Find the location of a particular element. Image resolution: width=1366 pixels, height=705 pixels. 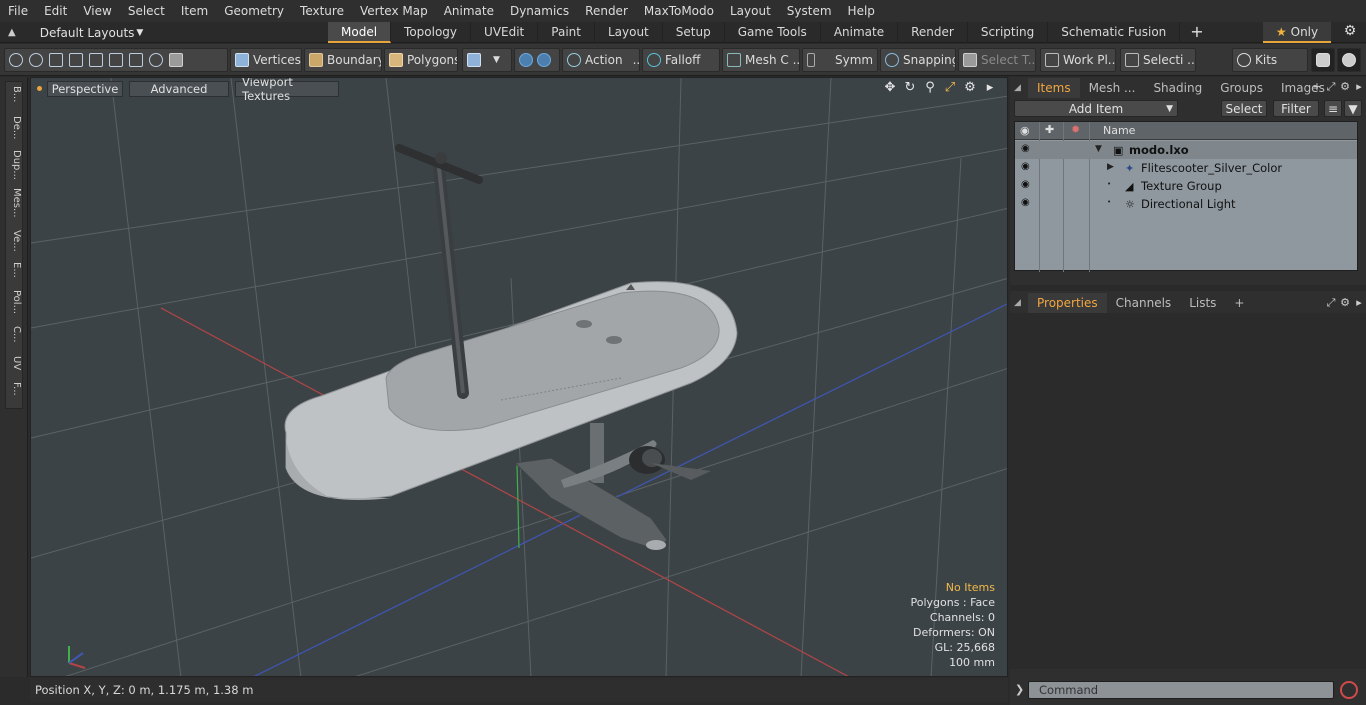

tab-animate: Animate is located at coordinates (860, 32).